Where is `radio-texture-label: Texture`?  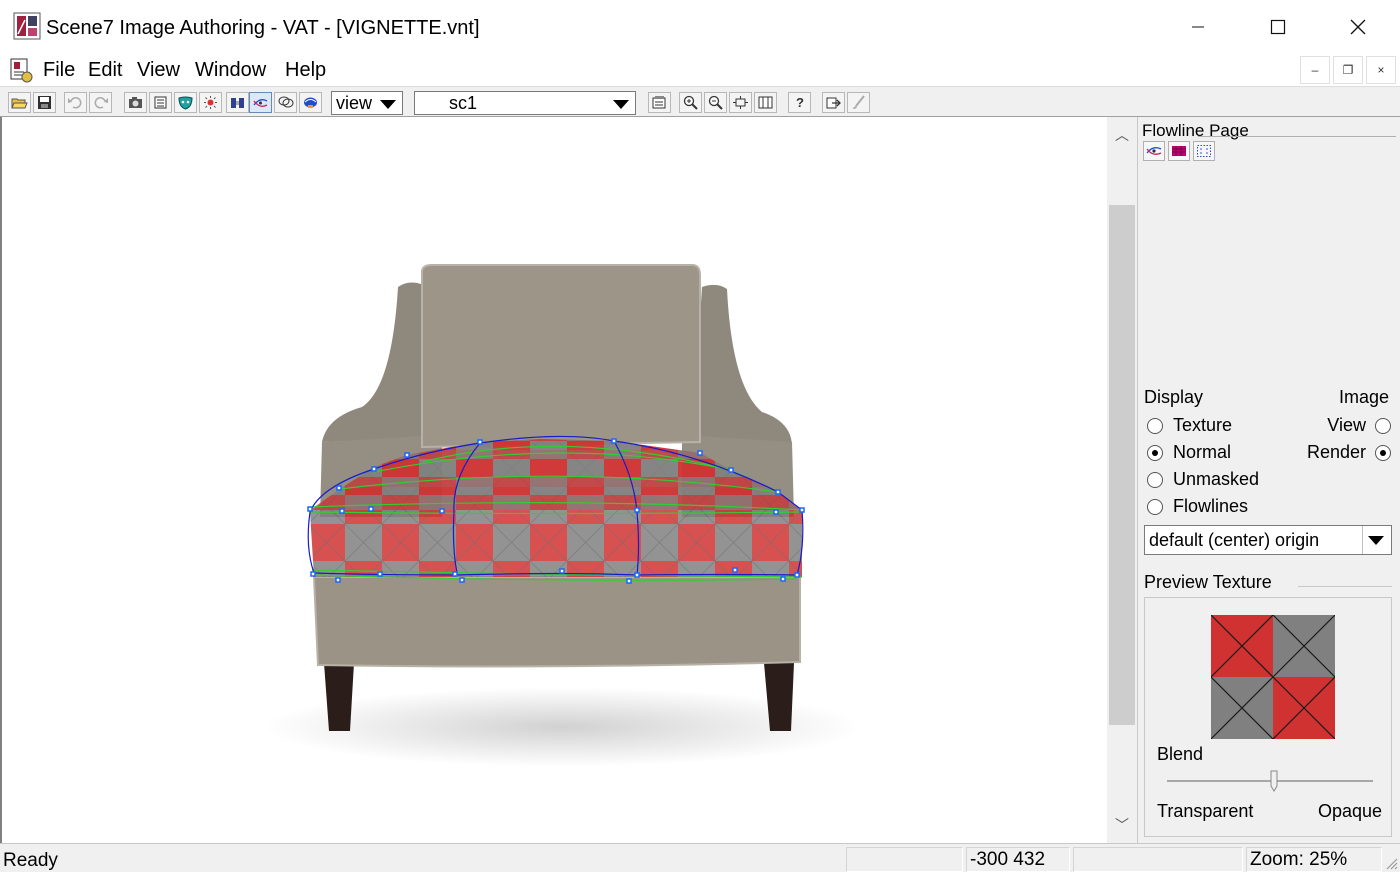 radio-texture-label: Texture is located at coordinates (1202, 425).